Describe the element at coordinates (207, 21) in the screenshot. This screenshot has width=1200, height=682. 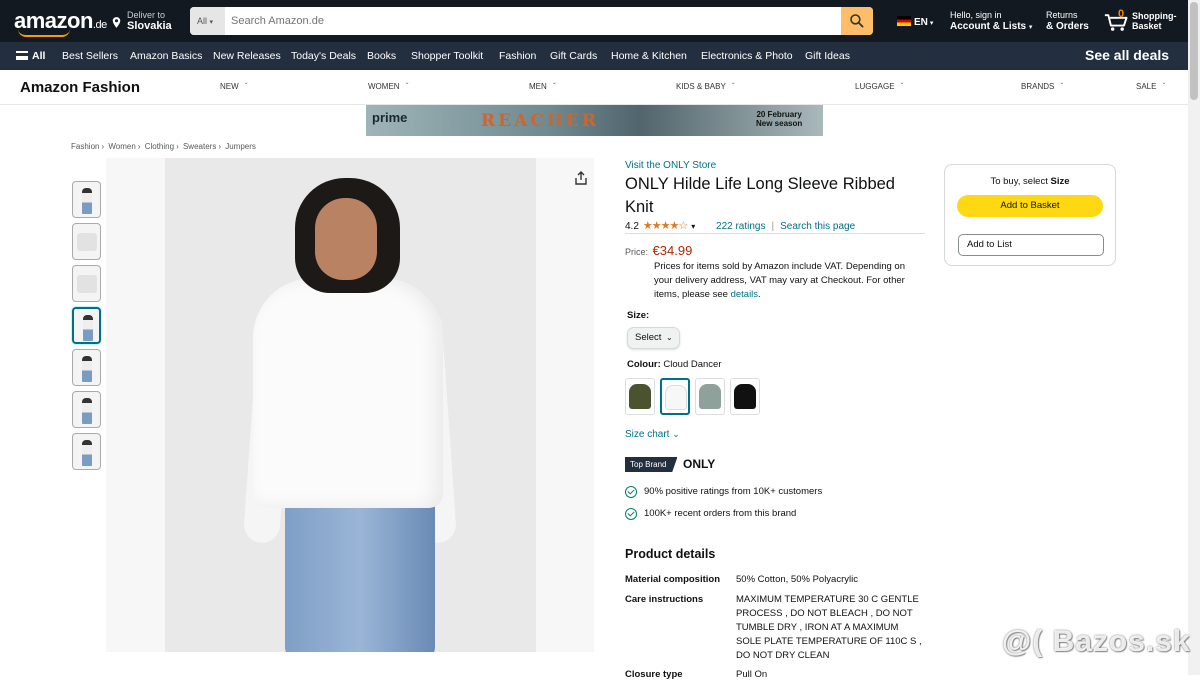
I see `search-category-dropdown: All ▾` at that location.